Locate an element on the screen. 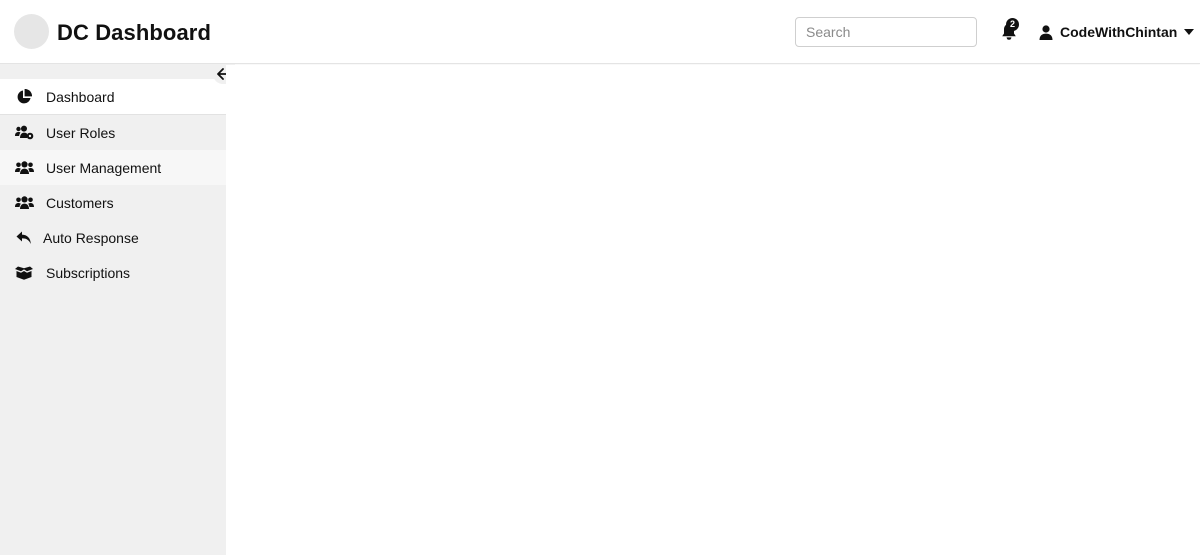 This screenshot has height=555, width=1200. top-navbar: DC Dashboard 2 CodeWithChintan is located at coordinates (600, 32).